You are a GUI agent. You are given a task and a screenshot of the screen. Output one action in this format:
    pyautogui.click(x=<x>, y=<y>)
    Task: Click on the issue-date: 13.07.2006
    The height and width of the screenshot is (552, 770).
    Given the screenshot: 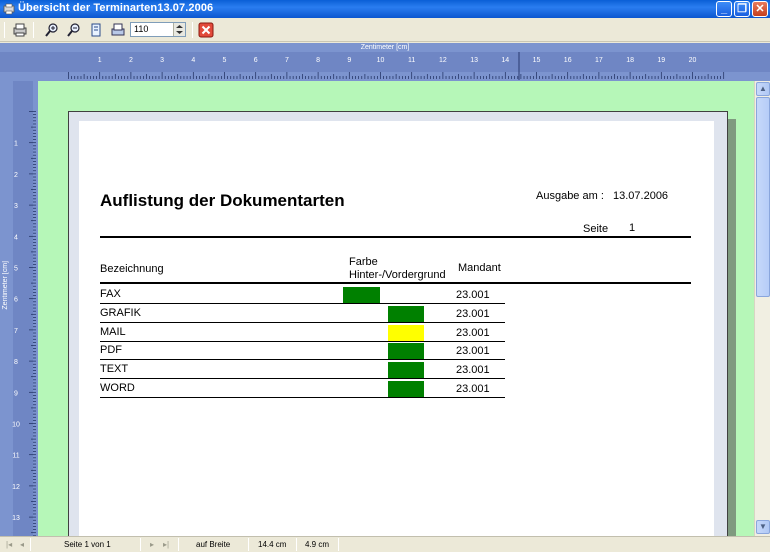 What is the action you would take?
    pyautogui.click(x=641, y=196)
    